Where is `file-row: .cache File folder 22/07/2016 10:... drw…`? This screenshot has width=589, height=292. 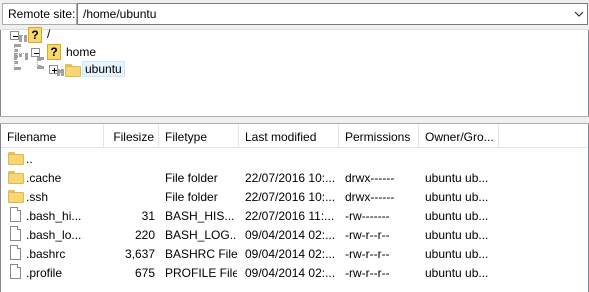 file-row: .cache File folder 22/07/2016 10:... drw… is located at coordinates (294, 177).